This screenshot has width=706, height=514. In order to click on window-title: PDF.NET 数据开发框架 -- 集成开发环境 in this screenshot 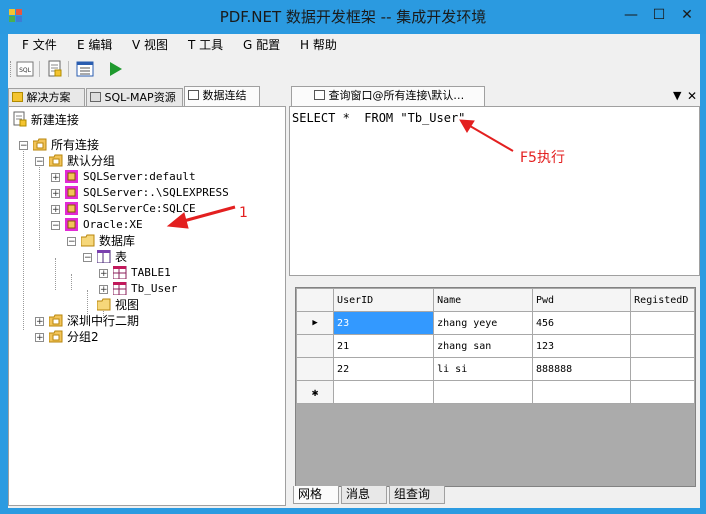, I will do `click(353, 17)`.